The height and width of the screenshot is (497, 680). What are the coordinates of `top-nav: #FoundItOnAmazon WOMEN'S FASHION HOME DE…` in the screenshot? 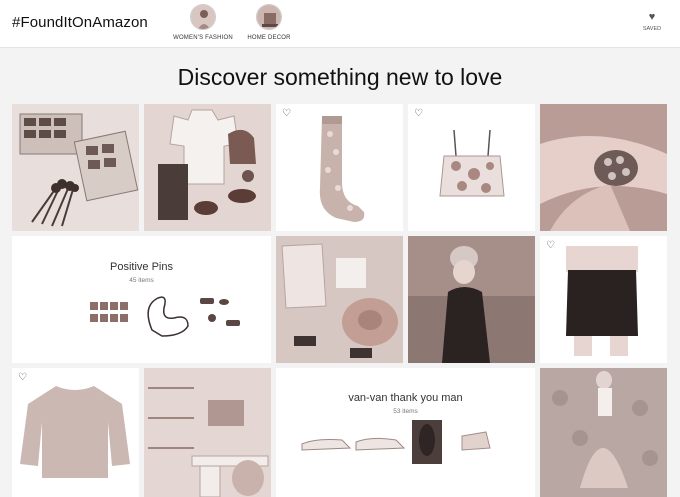 It's located at (340, 24).